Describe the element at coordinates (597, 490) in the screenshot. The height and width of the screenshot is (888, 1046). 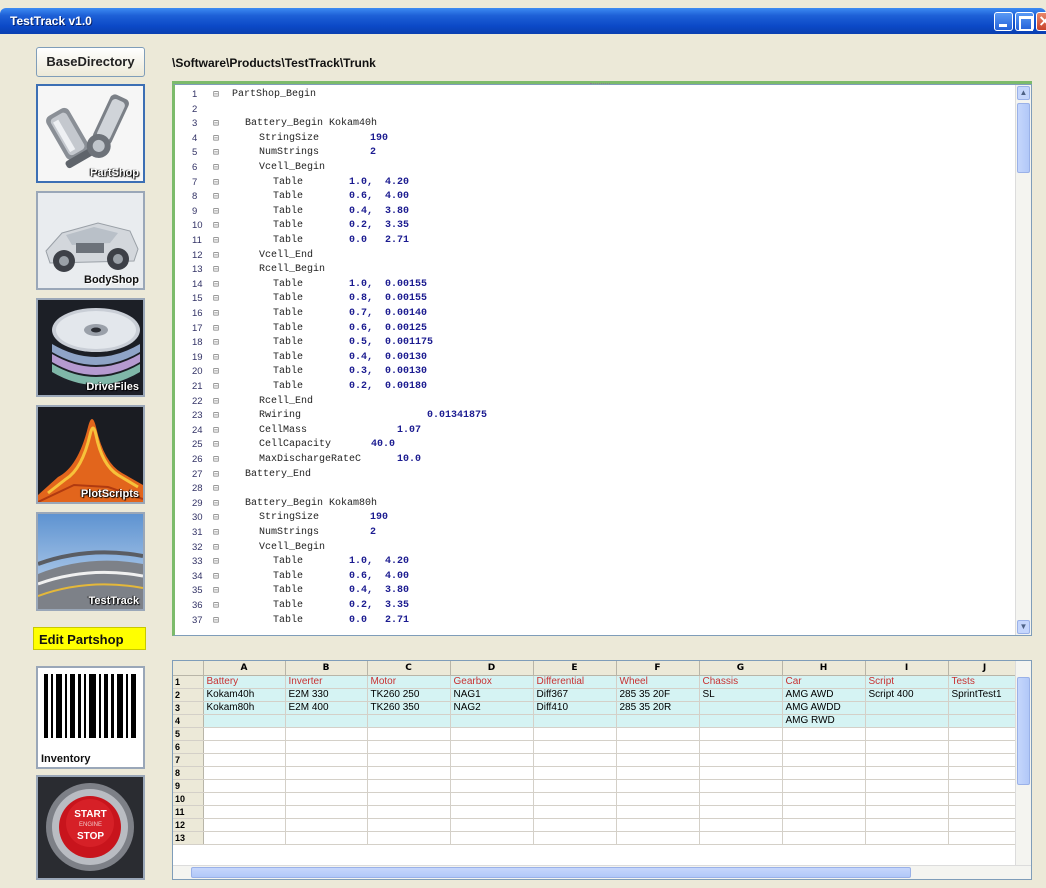
I see `code-line: 28 ⊟` at that location.